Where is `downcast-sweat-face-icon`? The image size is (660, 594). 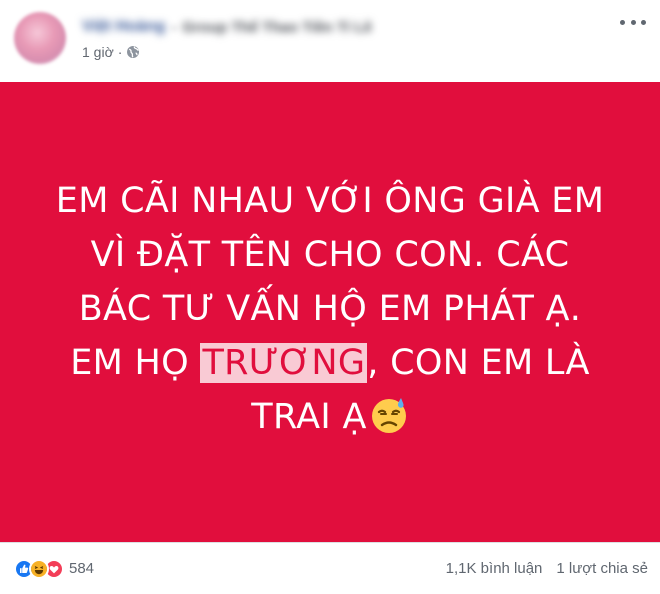 downcast-sweat-face-icon is located at coordinates (389, 415).